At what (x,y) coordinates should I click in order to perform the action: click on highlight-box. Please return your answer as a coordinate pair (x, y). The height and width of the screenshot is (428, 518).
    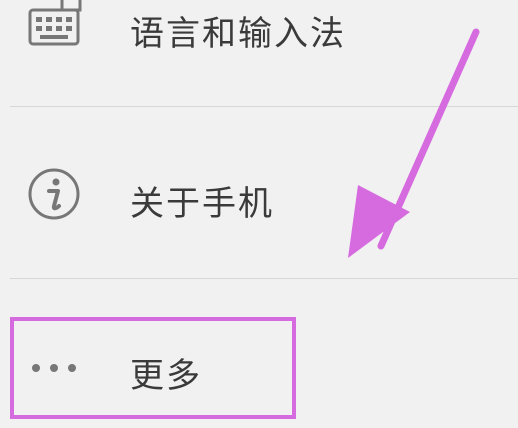
    Looking at the image, I should click on (153, 368).